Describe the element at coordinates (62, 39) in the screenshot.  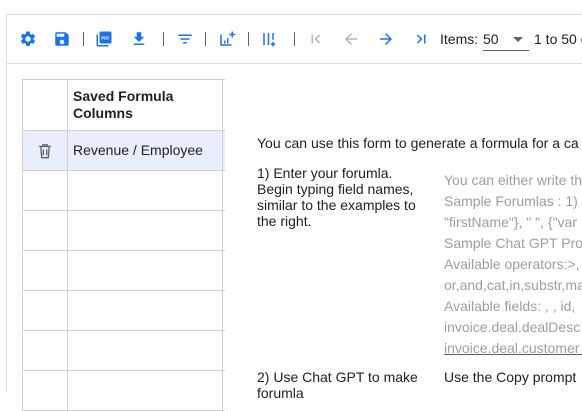
I see `save-icon` at that location.